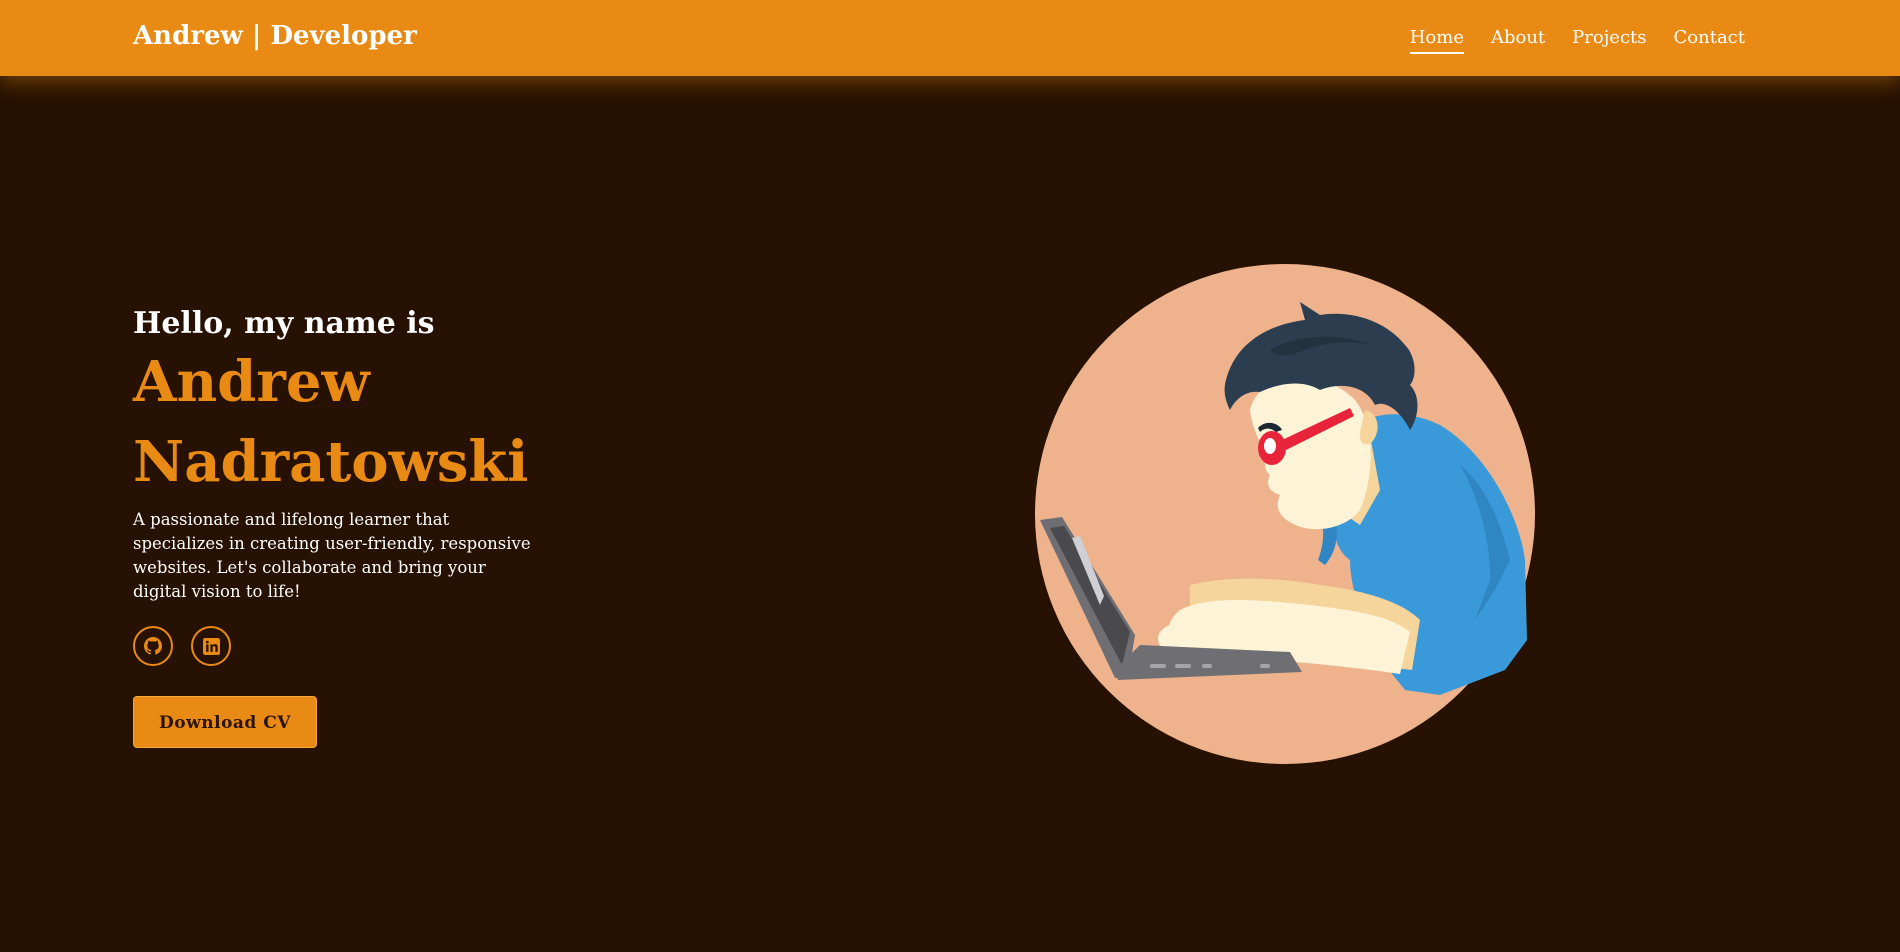  Describe the element at coordinates (284, 323) in the screenshot. I see `hero-greeting: Hello, my name is` at that location.